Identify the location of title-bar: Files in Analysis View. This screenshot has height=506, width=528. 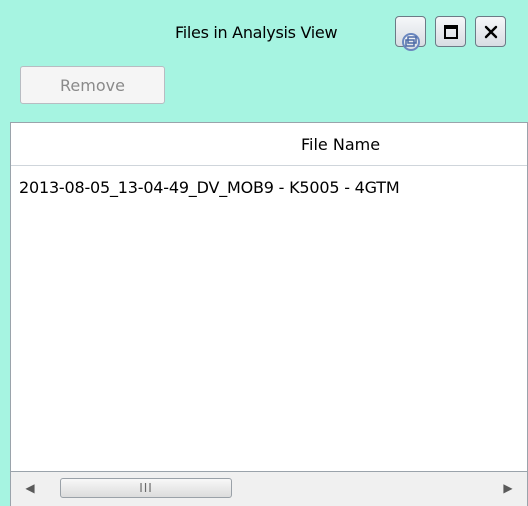
(264, 28).